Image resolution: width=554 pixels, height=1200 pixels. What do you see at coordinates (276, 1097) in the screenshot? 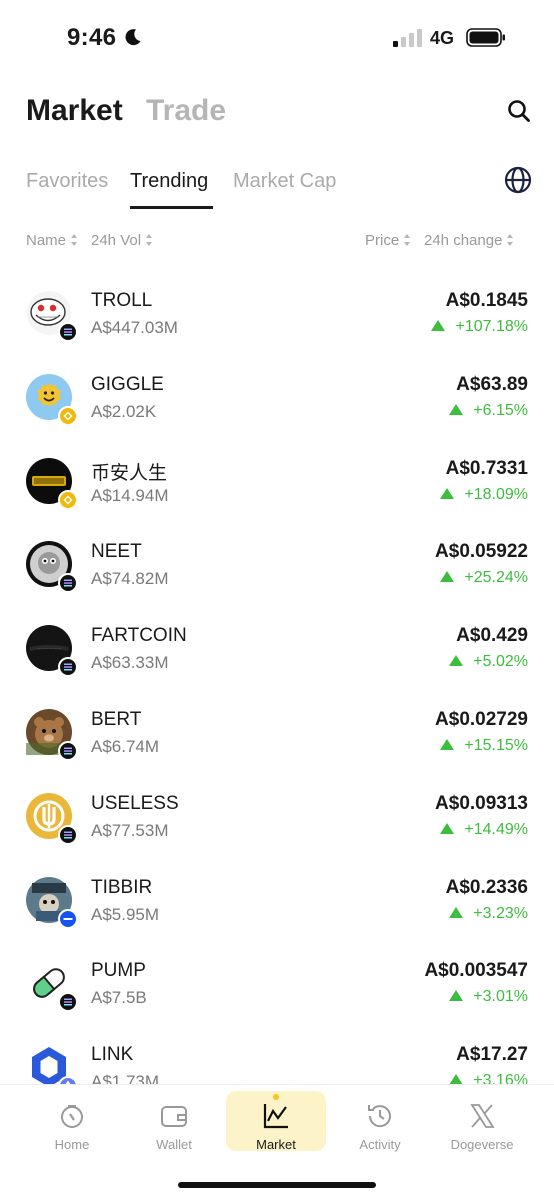
I see `active-dot` at bounding box center [276, 1097].